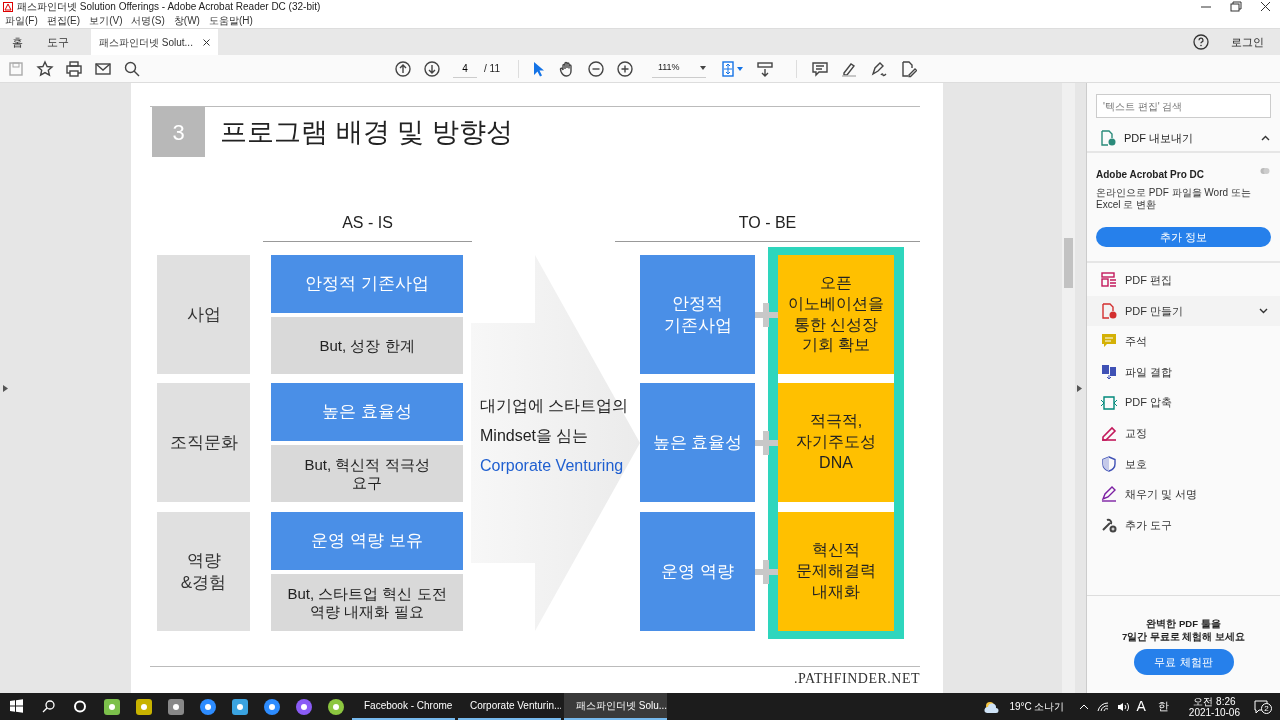 The width and height of the screenshot is (1280, 720). What do you see at coordinates (367, 226) in the screenshot?
I see `column-heading: AS - IS` at bounding box center [367, 226].